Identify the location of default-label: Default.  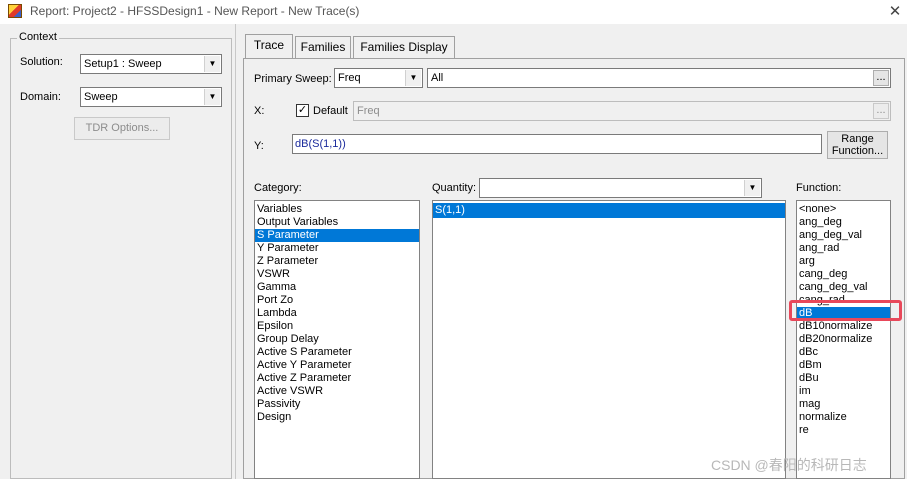
(330, 111).